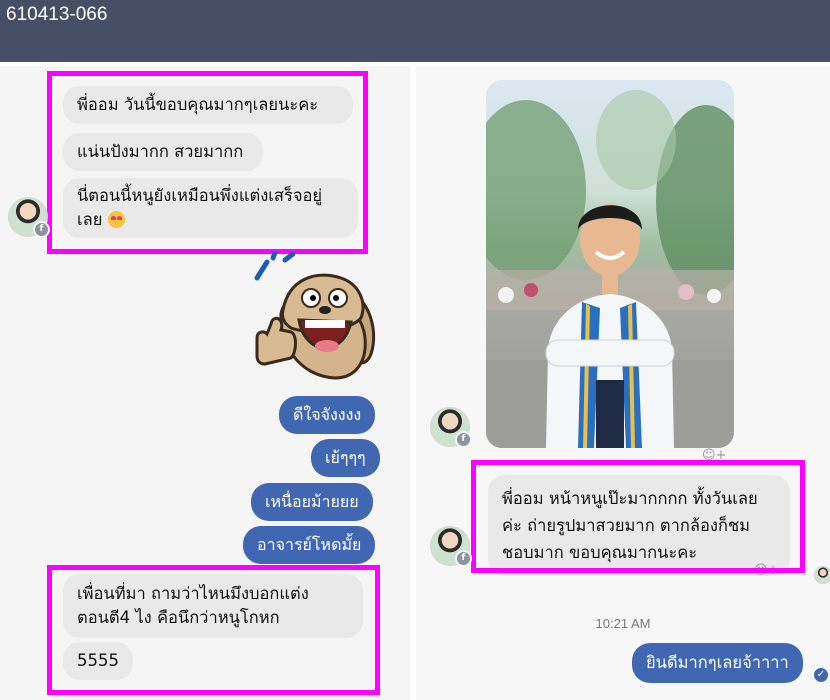 This screenshot has width=830, height=700. I want to click on message-text: อาจารย์โหดมั้ย, so click(309, 544).